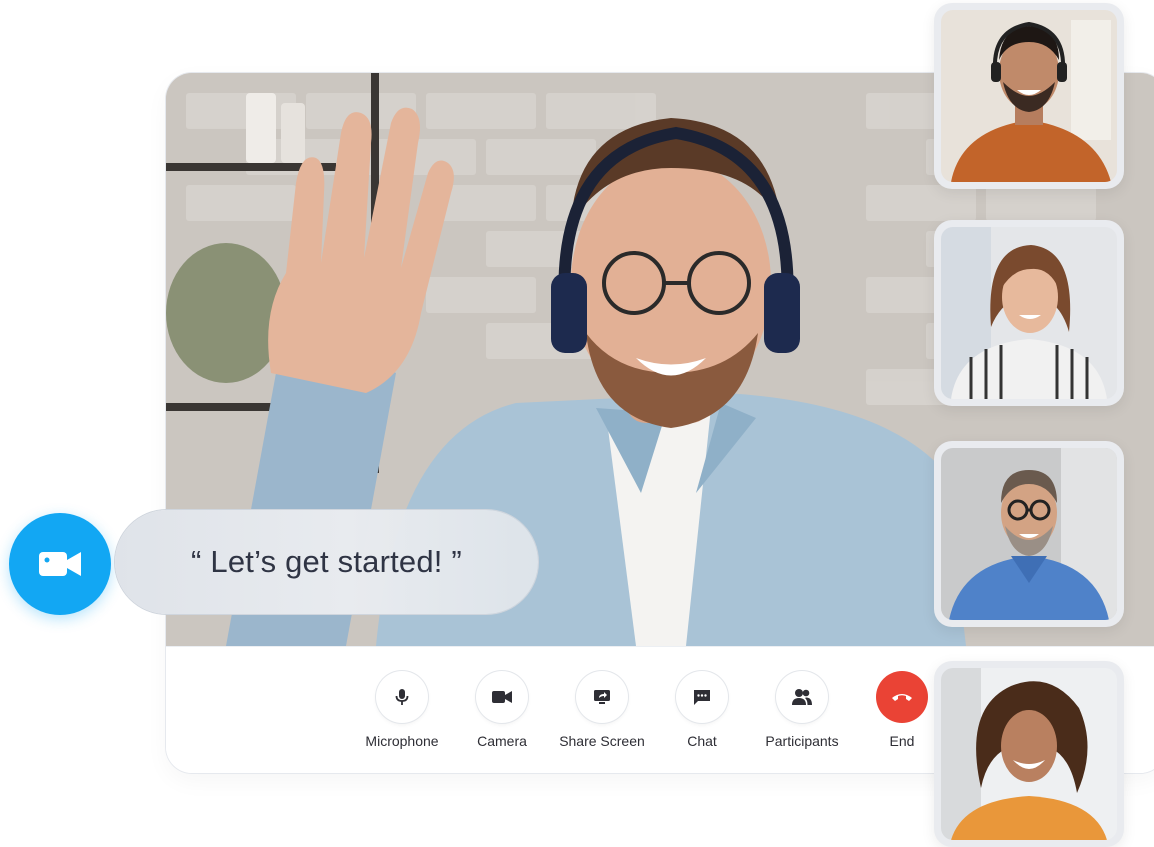  I want to click on share-screen-icon, so click(602, 697).